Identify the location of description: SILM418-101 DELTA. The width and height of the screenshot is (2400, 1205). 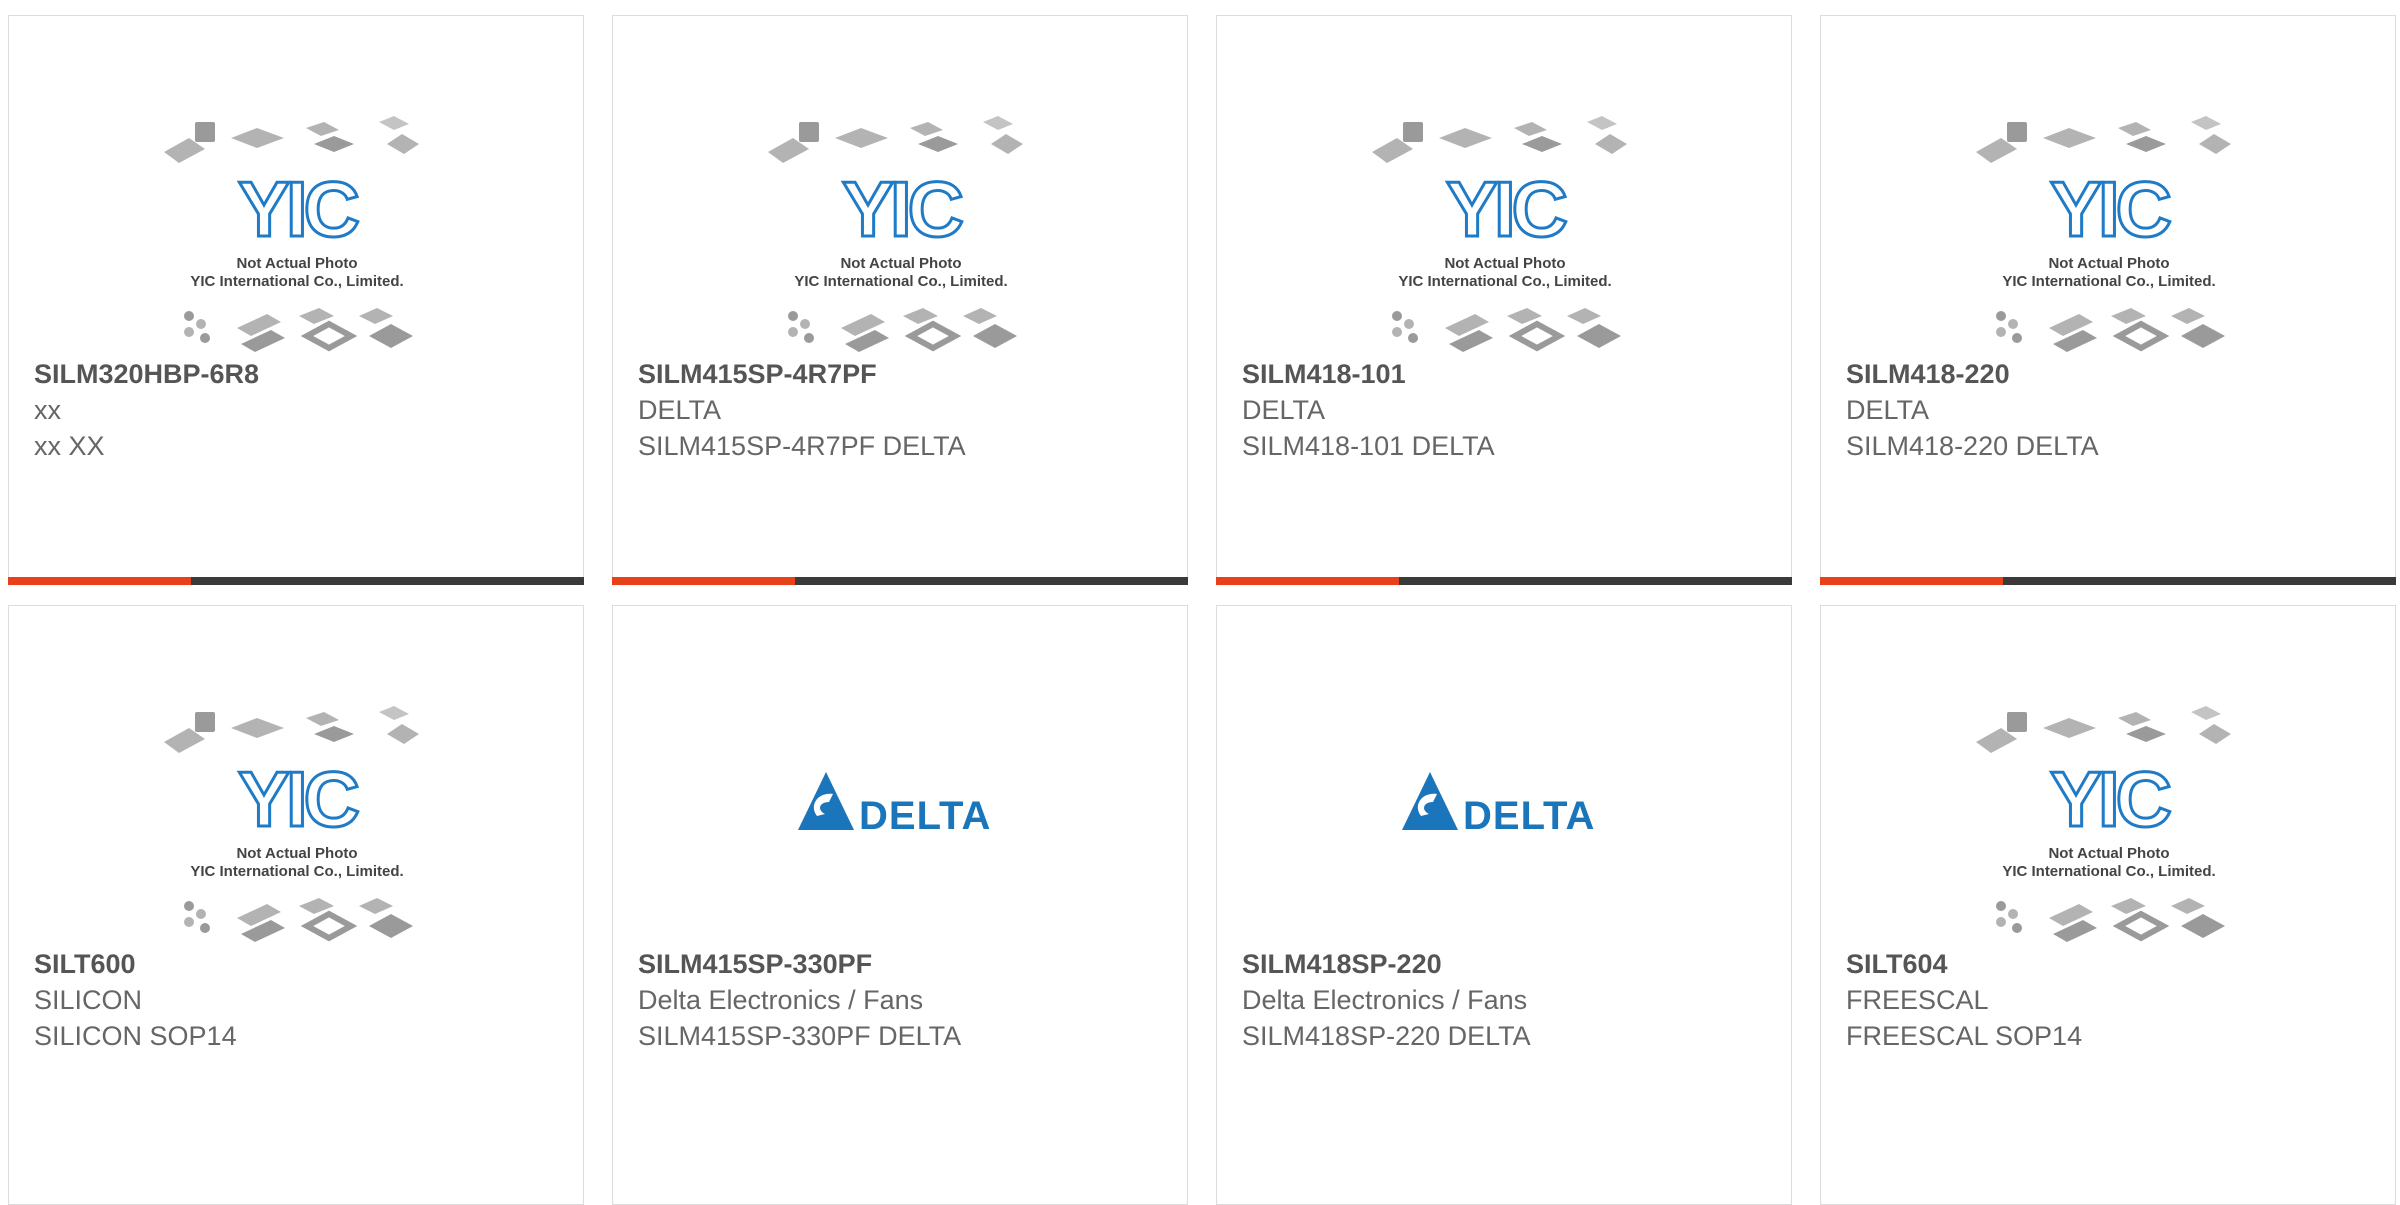
(1368, 446).